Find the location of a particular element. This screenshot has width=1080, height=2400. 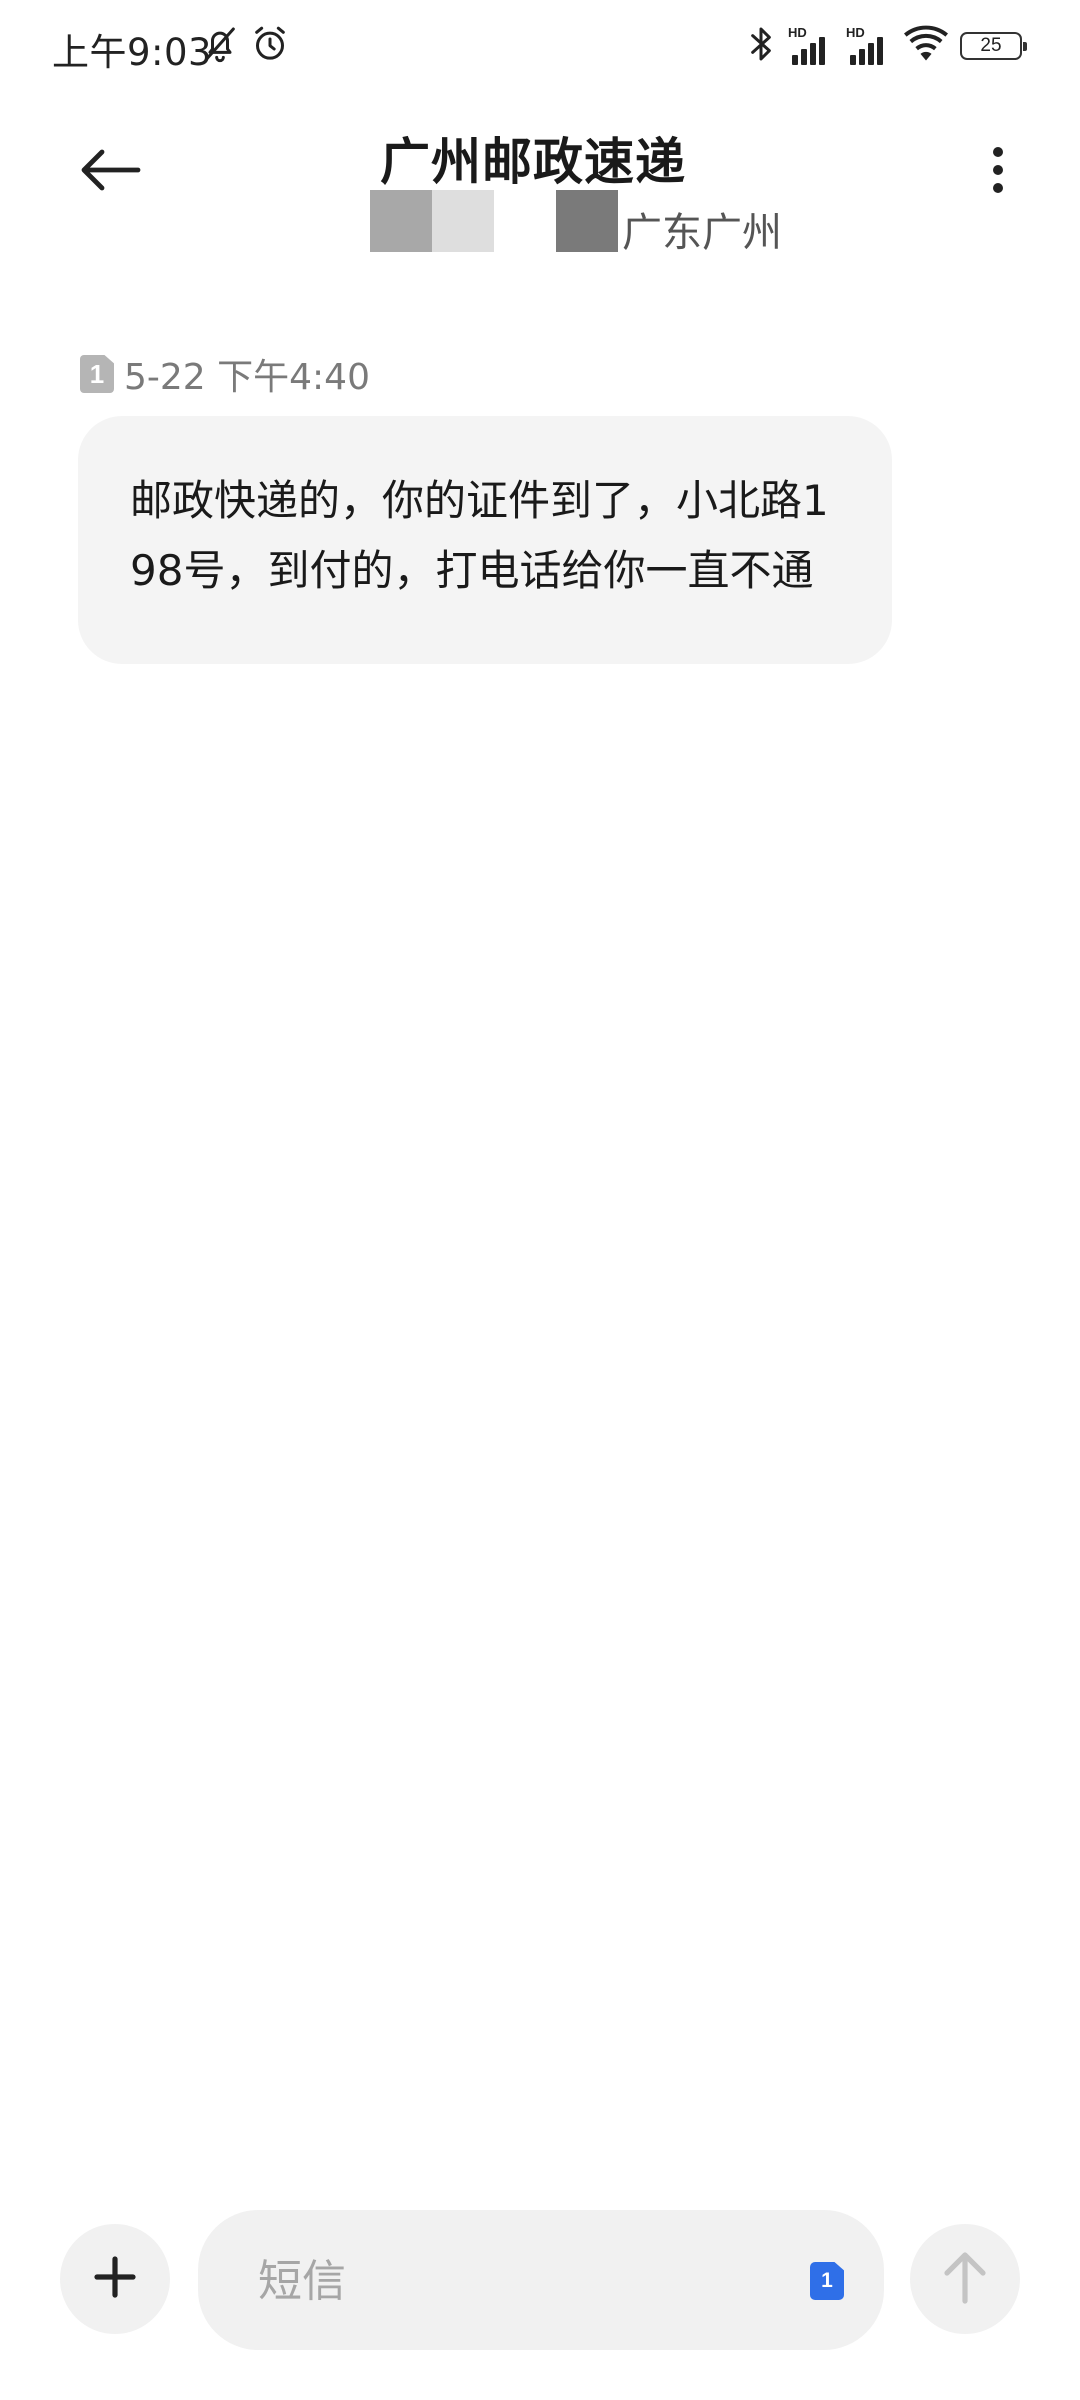

battery-level: 25 is located at coordinates (991, 45).